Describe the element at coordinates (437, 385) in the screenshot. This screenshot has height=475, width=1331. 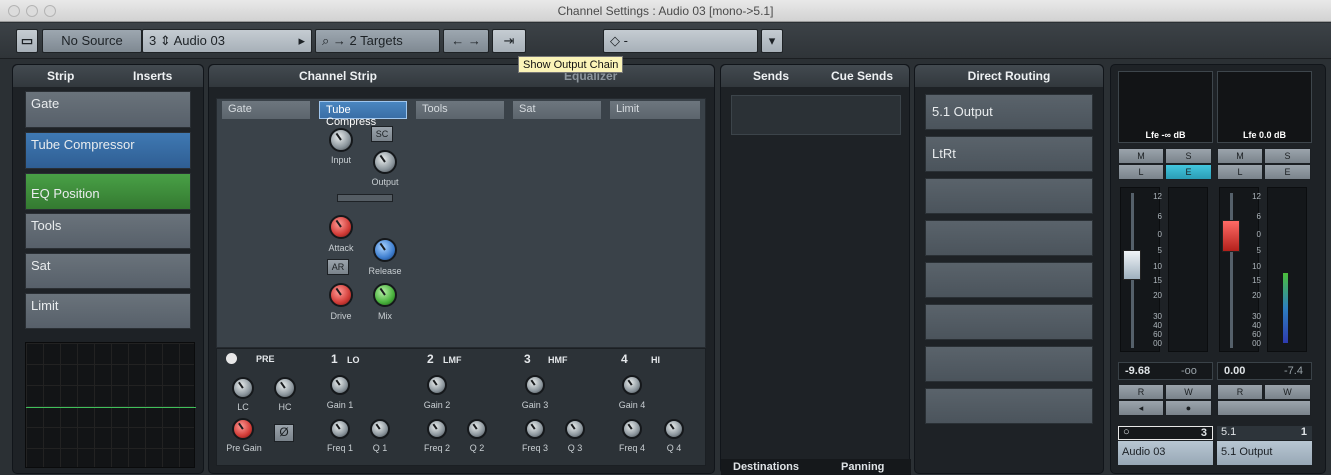
I see `gain2-knob` at that location.